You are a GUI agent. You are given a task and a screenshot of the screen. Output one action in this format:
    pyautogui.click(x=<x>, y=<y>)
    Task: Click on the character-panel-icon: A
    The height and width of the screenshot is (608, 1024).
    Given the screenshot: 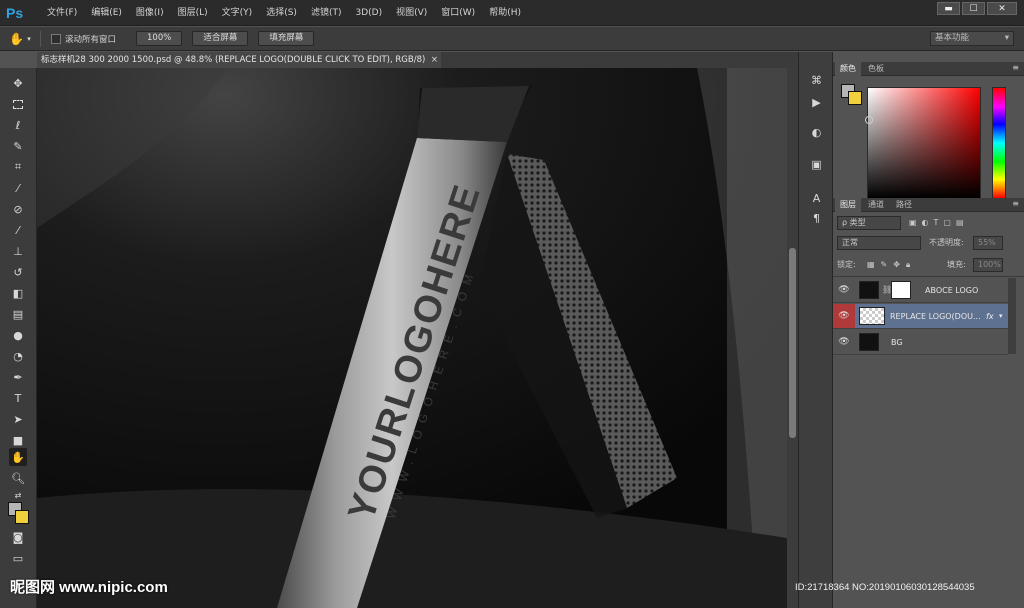 What is the action you would take?
    pyautogui.click(x=816, y=198)
    